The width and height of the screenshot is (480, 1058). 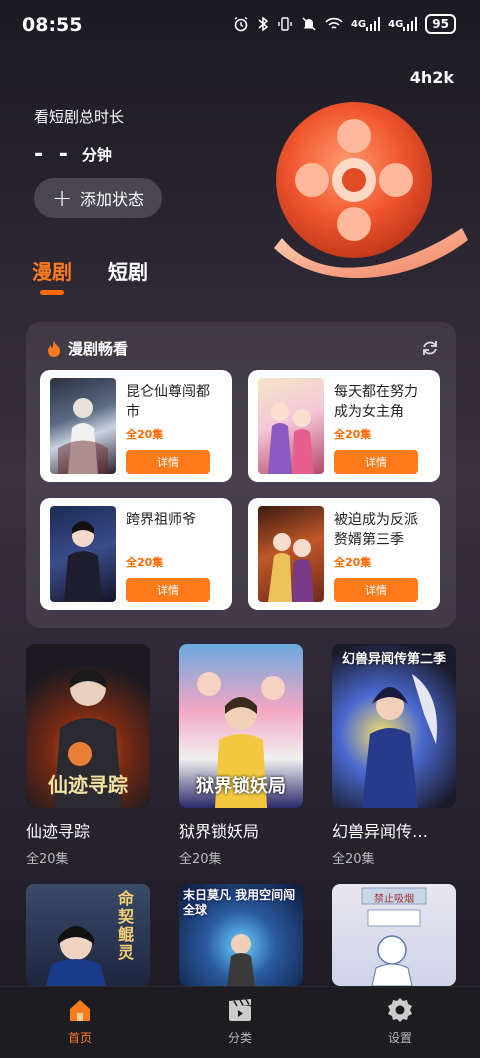 I want to click on watch-time-value: - - 分钟, so click(x=73, y=154).